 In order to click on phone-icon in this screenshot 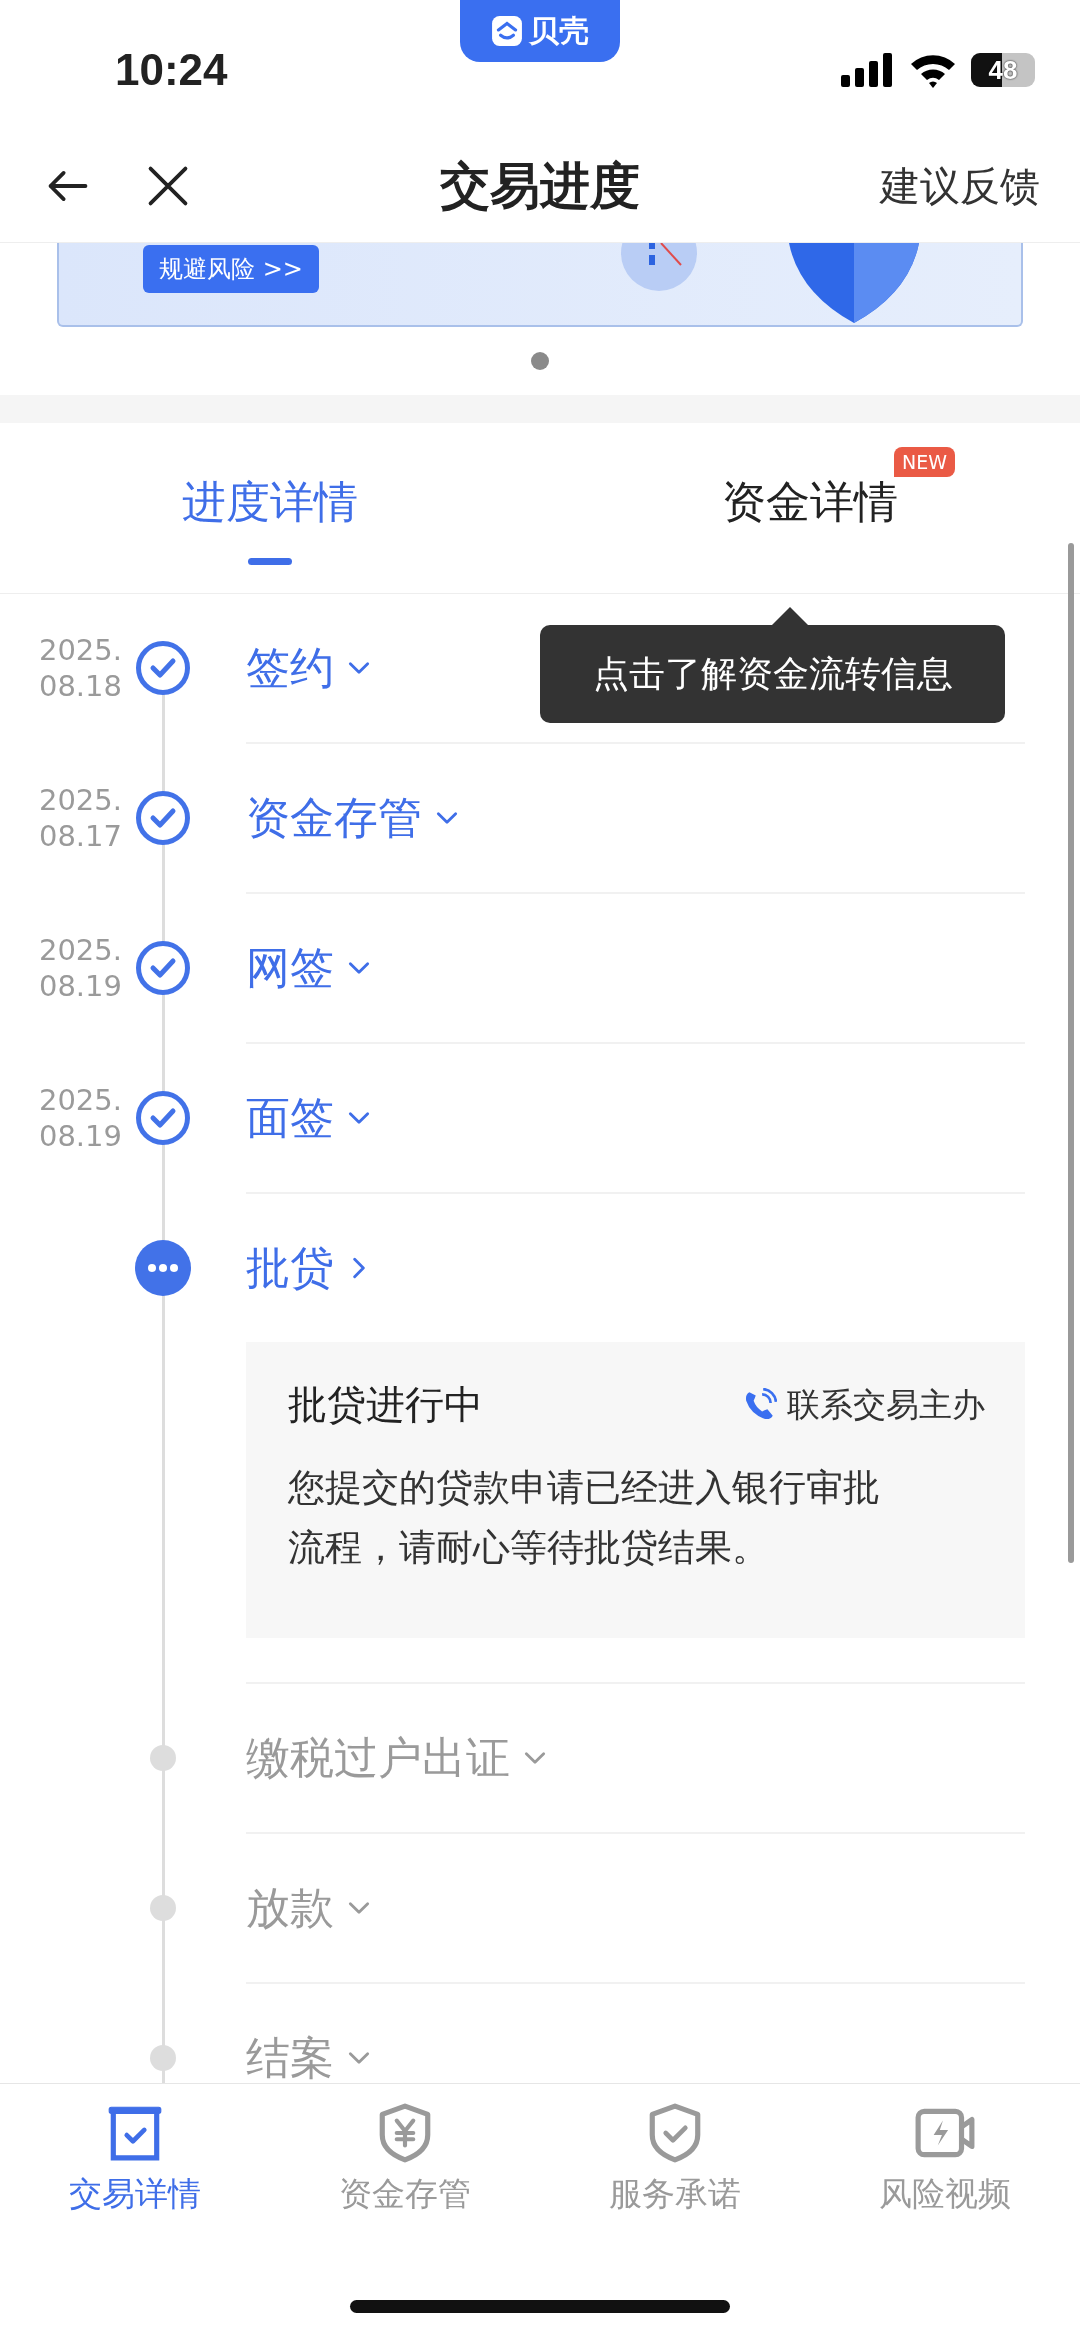, I will do `click(760, 1405)`.